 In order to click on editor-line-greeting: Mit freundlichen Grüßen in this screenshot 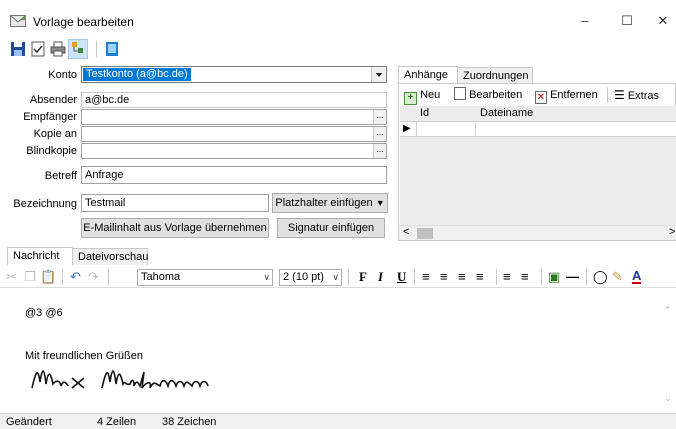, I will do `click(84, 356)`.